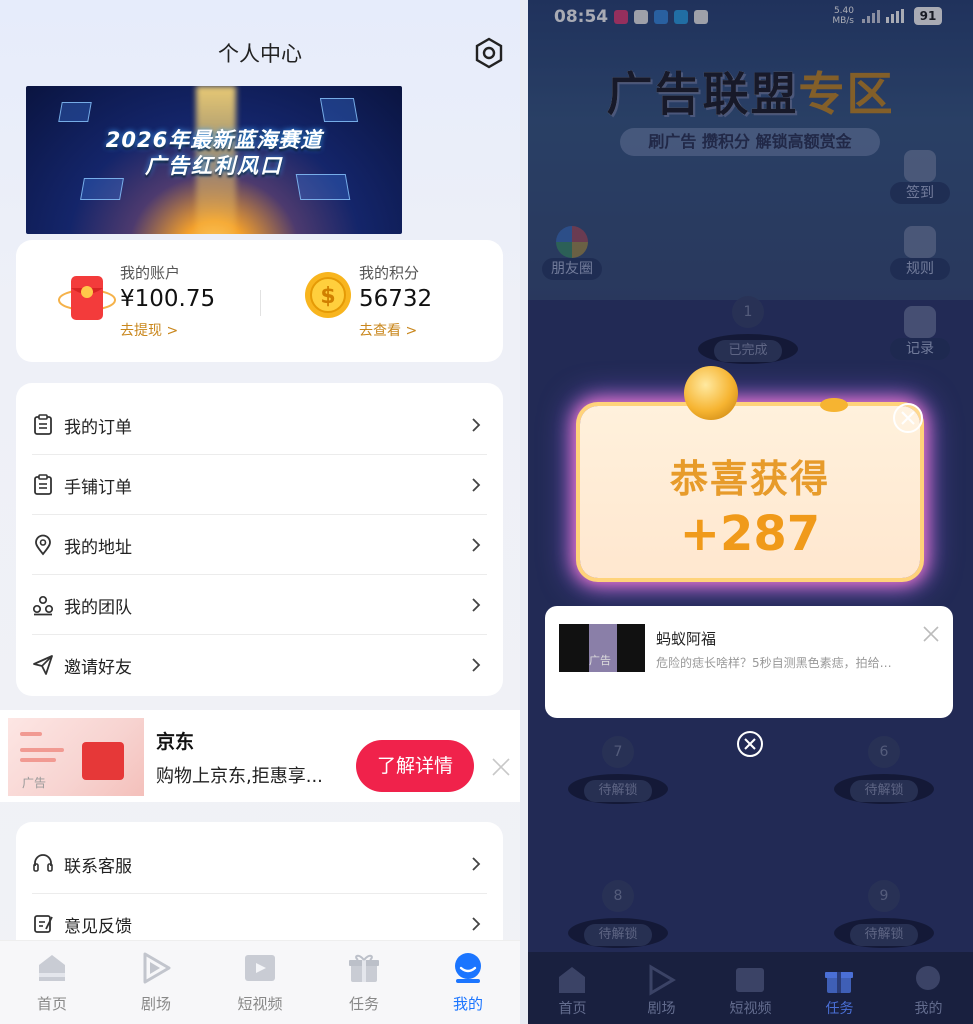 This screenshot has height=1024, width=973. I want to click on points-label: 我的积分, so click(389, 273).